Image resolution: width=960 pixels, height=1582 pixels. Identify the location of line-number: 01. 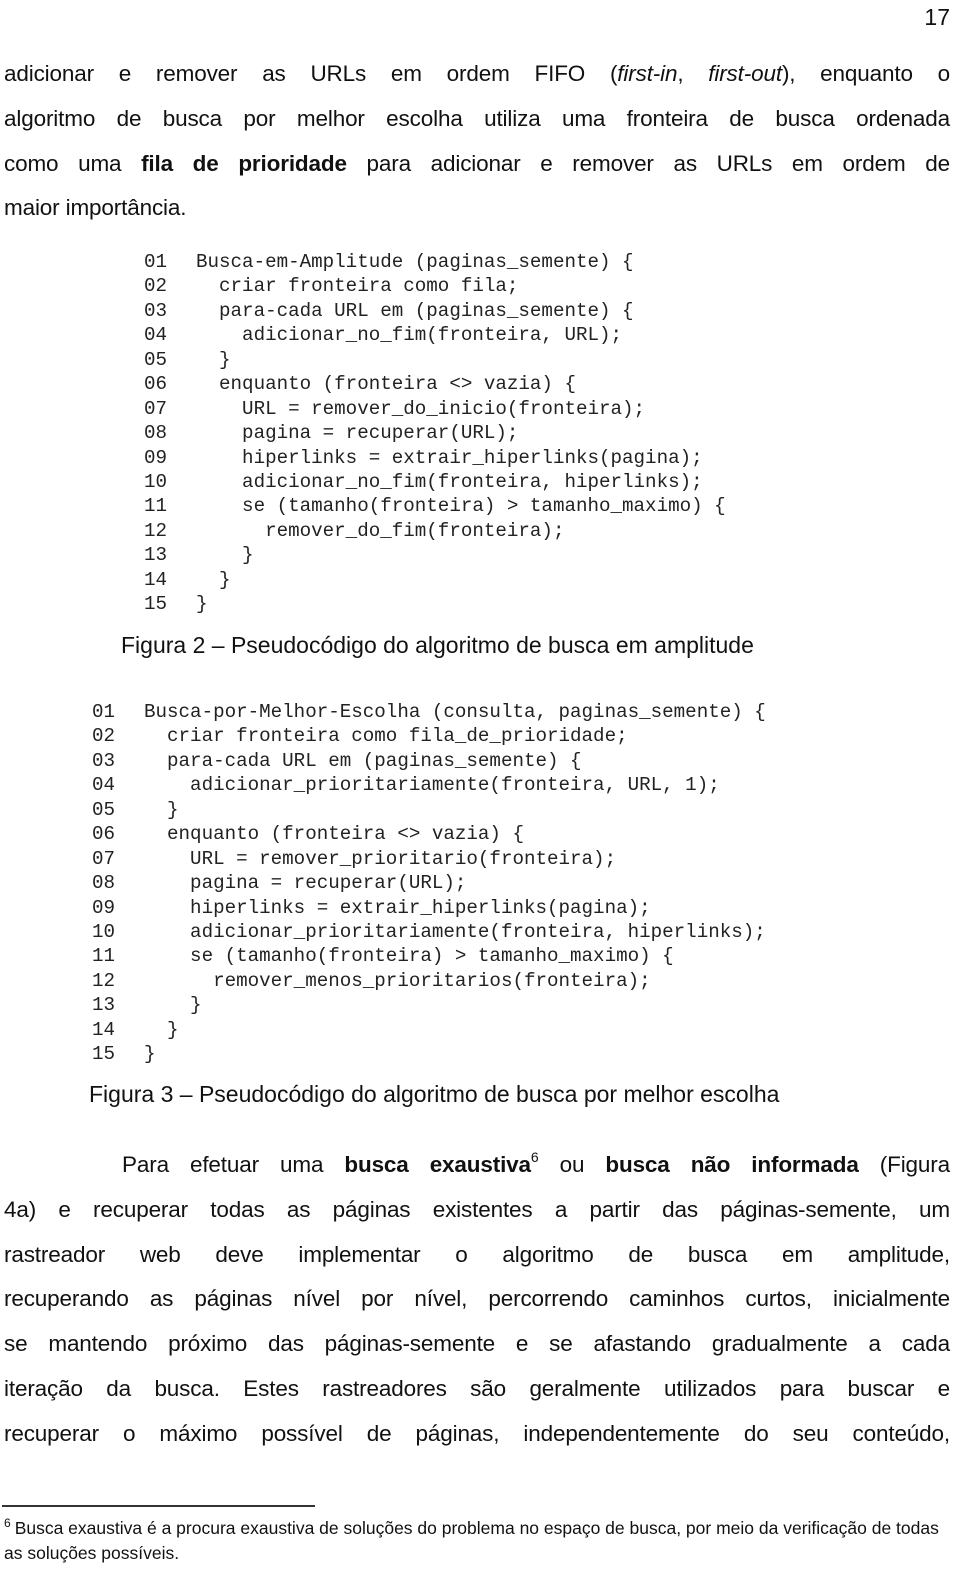
(104, 712).